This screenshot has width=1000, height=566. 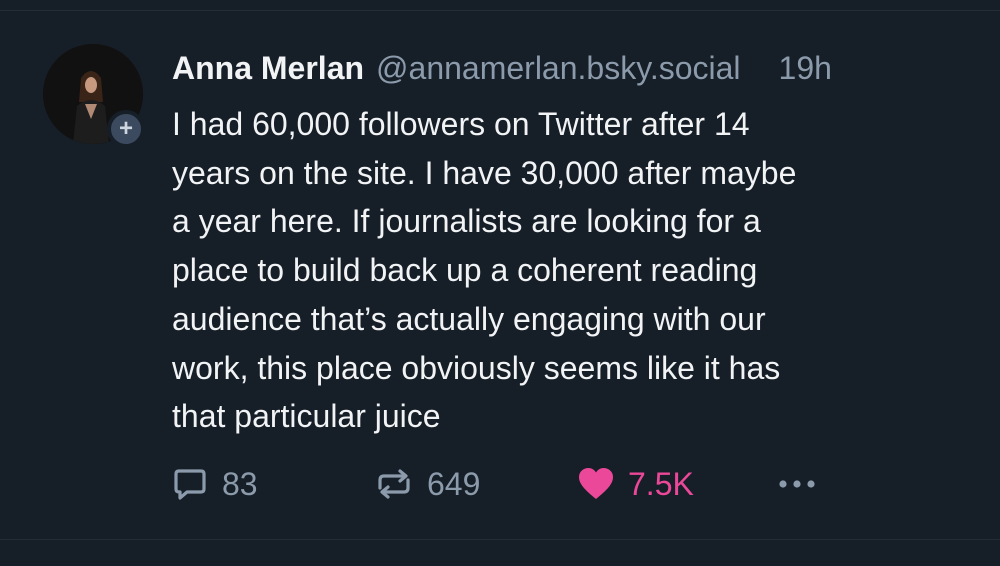 What do you see at coordinates (394, 484) in the screenshot?
I see `repost-arrows-icon` at bounding box center [394, 484].